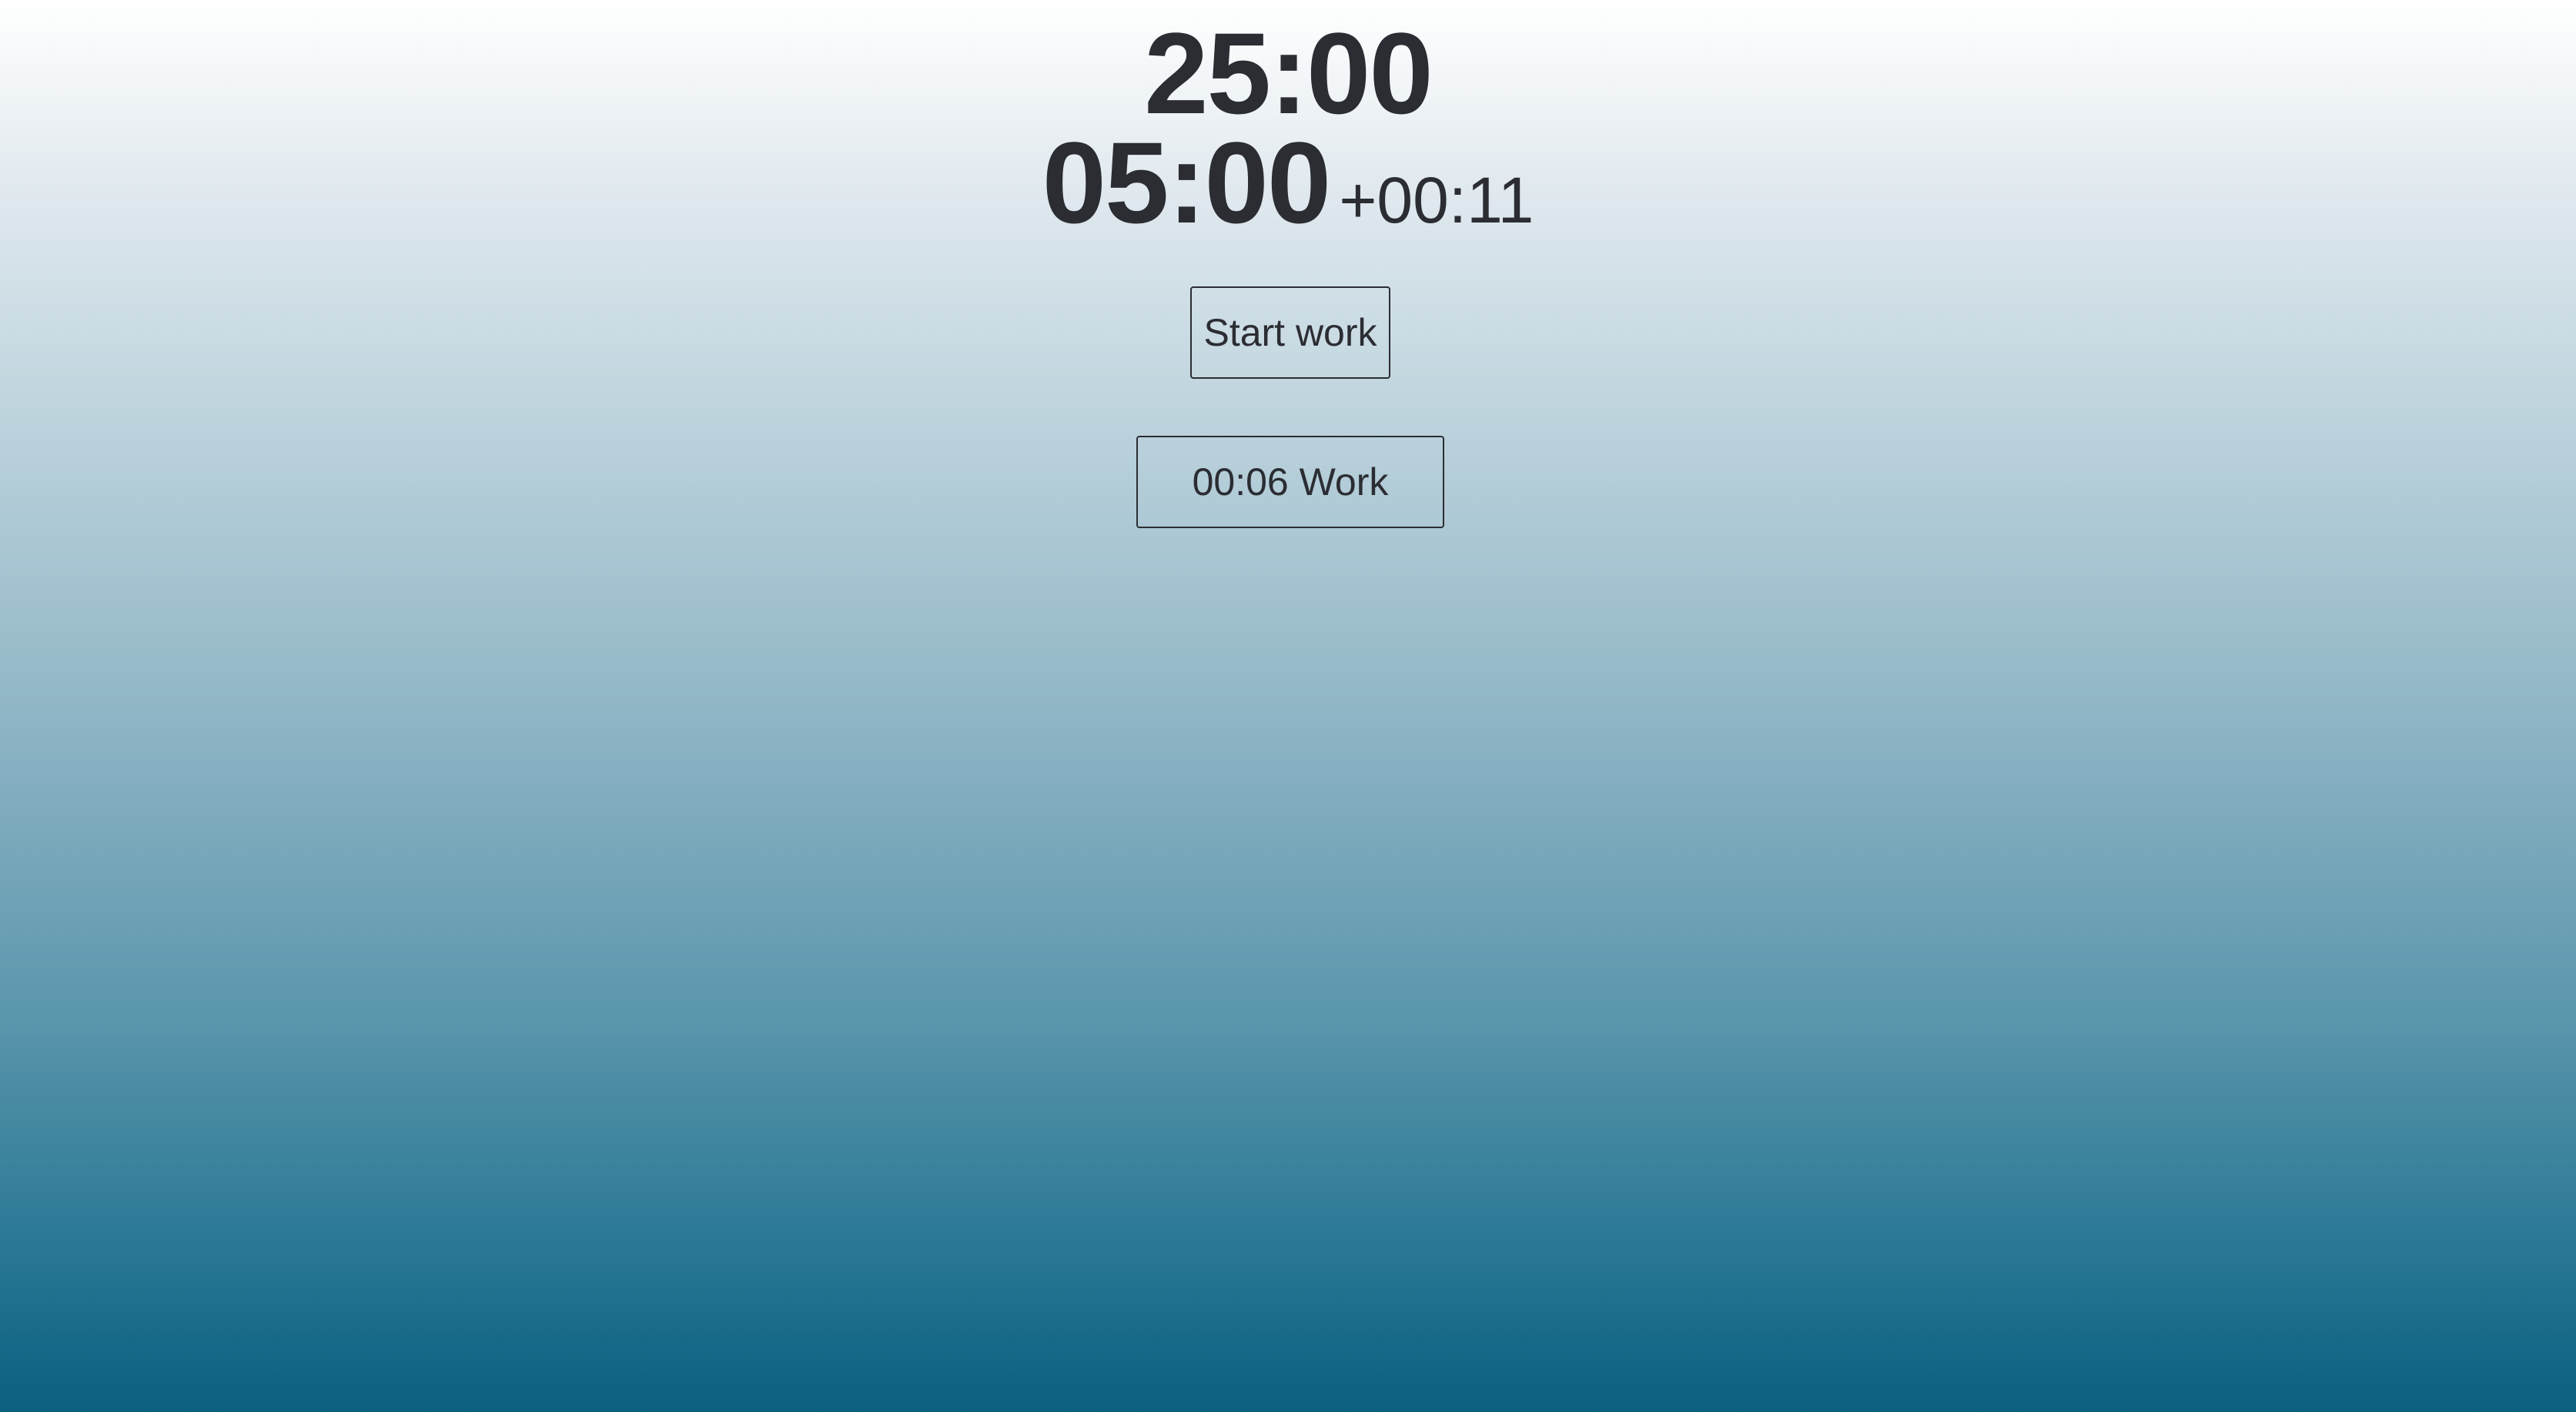  What do you see at coordinates (1187, 182) in the screenshot?
I see `break-timer-display: 05:00` at bounding box center [1187, 182].